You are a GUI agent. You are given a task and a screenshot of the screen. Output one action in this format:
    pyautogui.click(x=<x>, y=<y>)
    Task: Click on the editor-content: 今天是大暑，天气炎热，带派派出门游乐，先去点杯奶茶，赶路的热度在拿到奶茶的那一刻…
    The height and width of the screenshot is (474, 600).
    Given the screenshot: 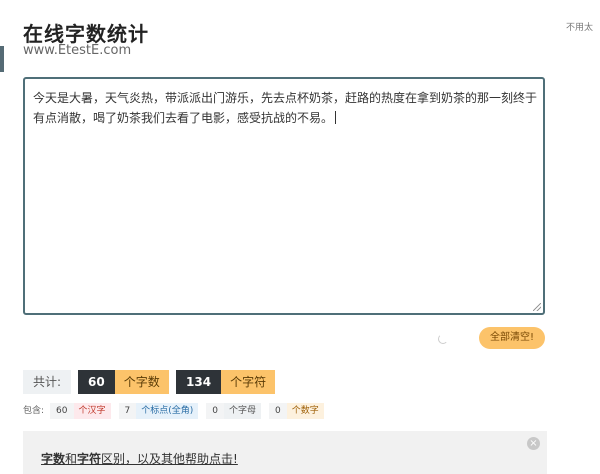 What is the action you would take?
    pyautogui.click(x=287, y=108)
    